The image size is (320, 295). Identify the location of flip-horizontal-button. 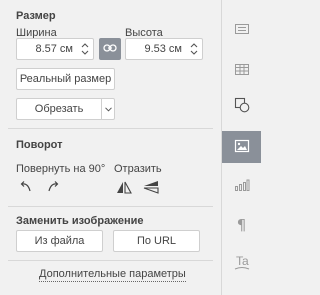
(124, 188).